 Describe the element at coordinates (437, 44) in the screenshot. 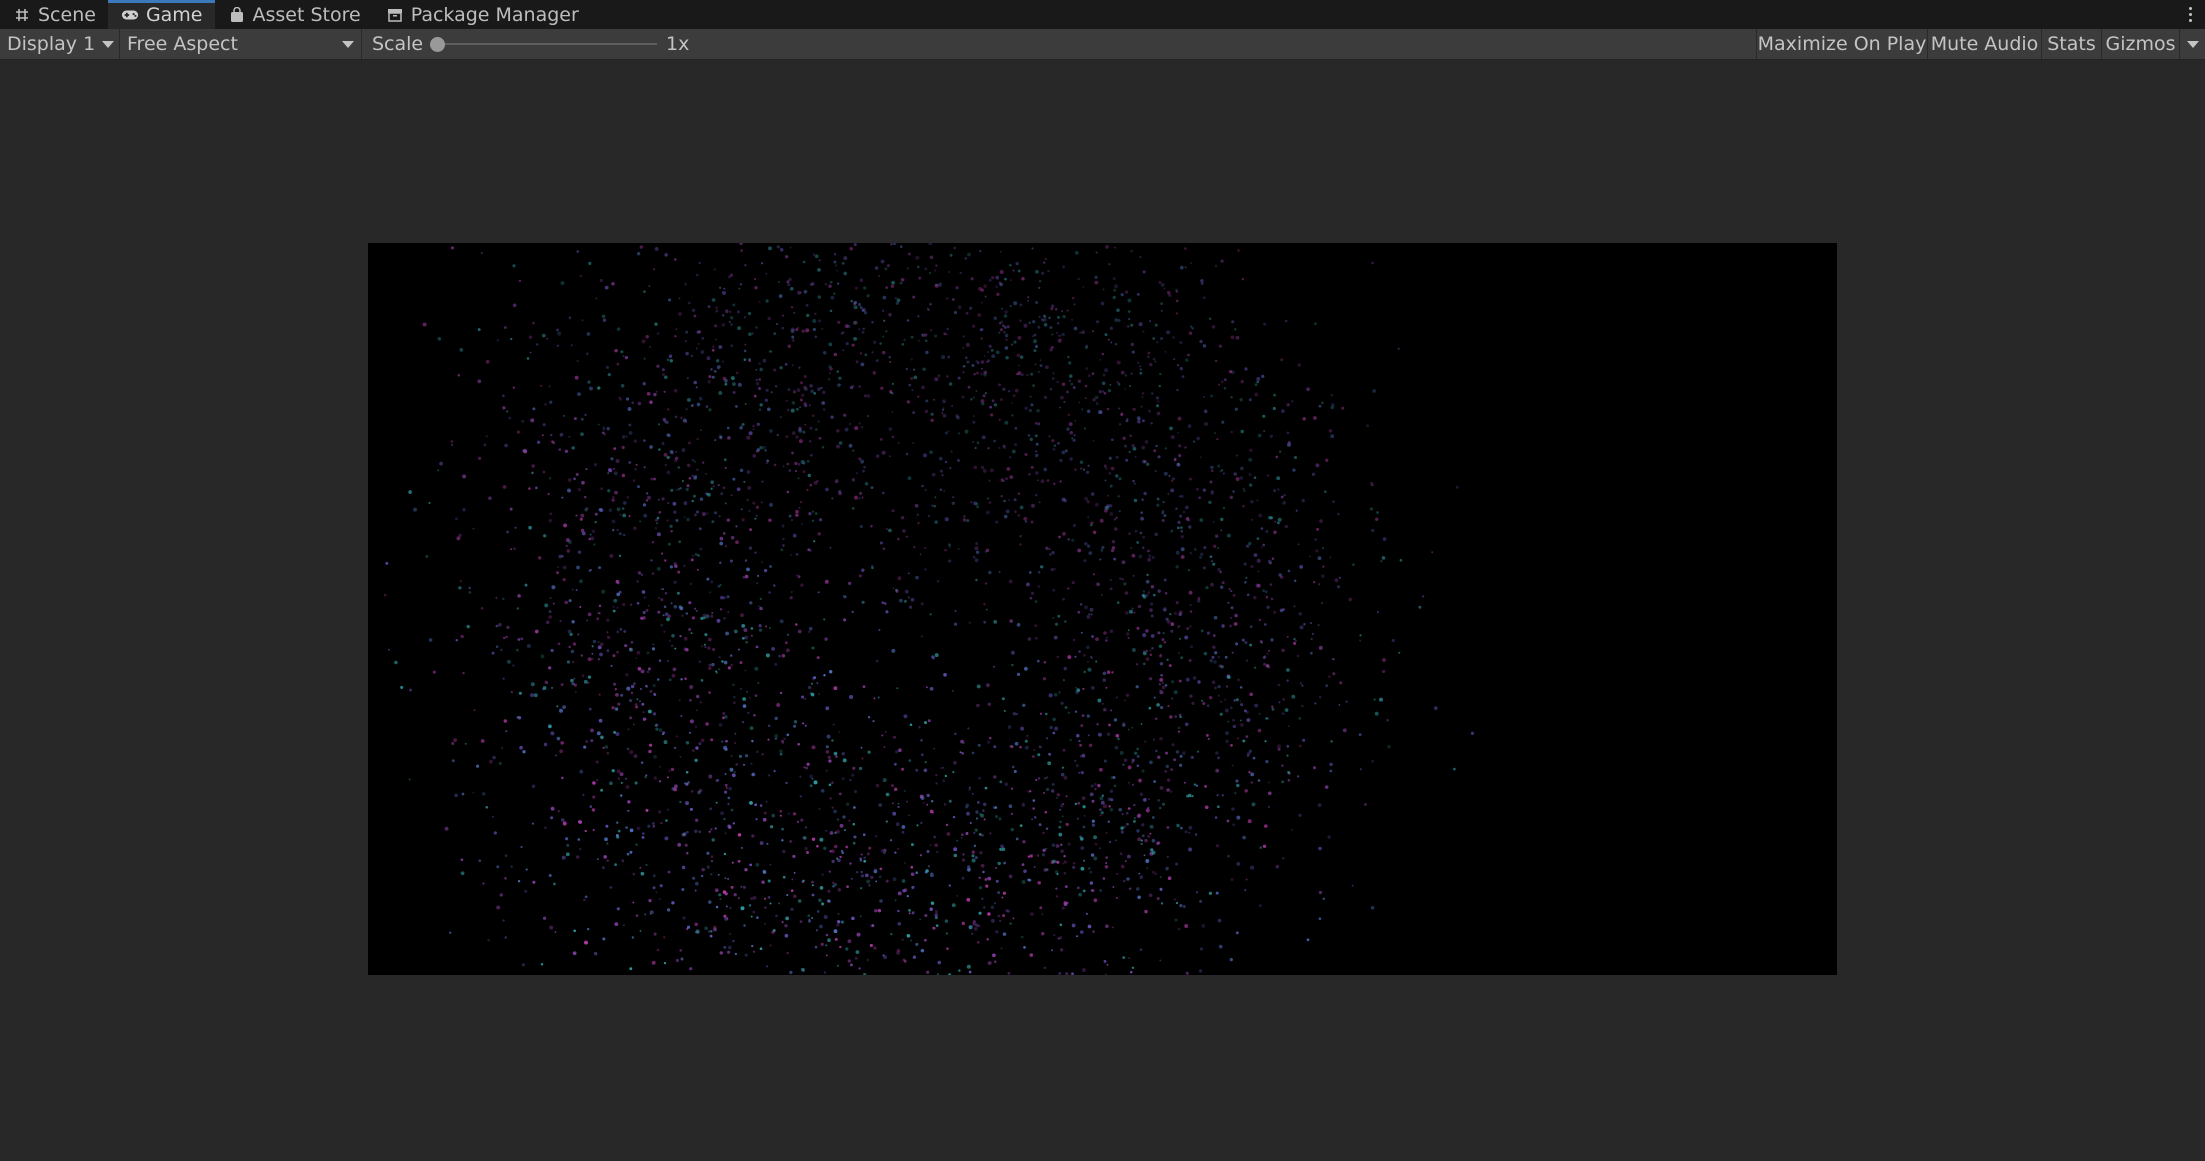

I see `scale-slider-handle` at that location.